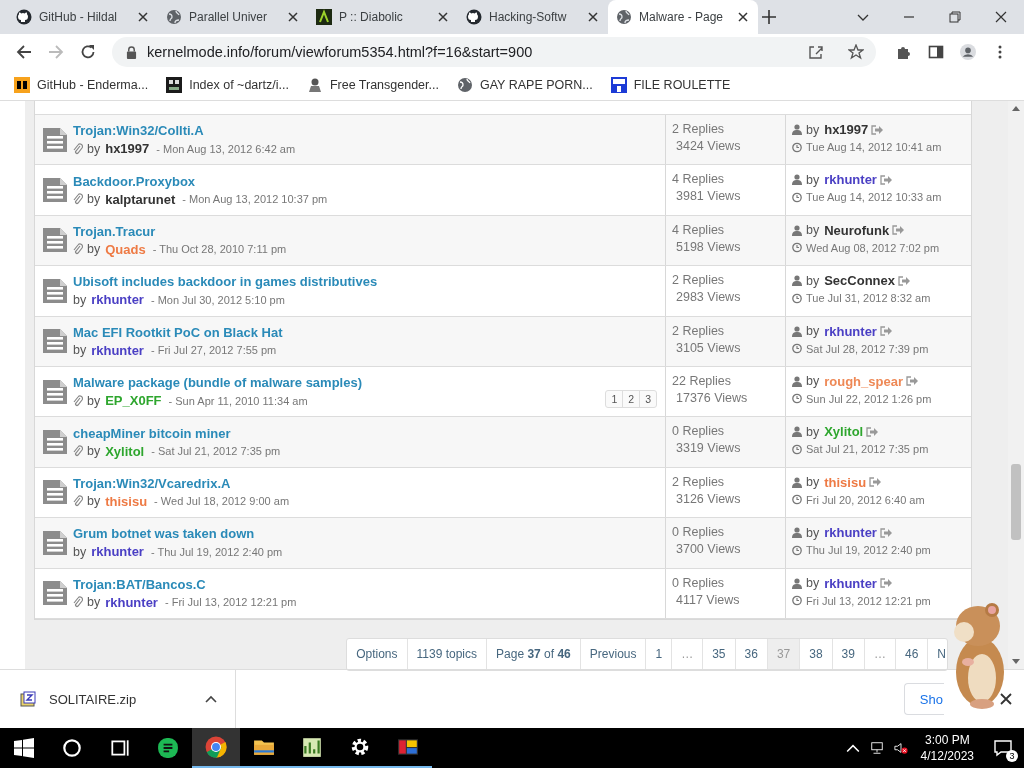 This screenshot has height=768, width=1024. Describe the element at coordinates (968, 52) in the screenshot. I see `avatar-icon` at that location.